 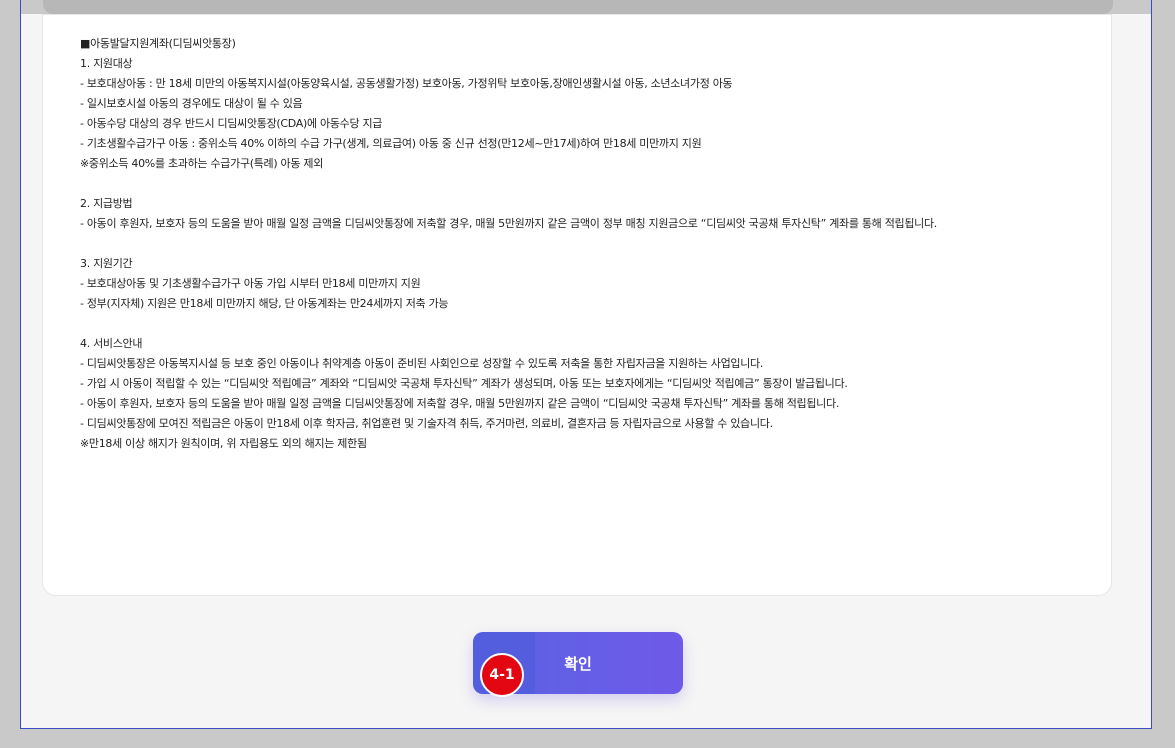 What do you see at coordinates (202, 163) in the screenshot?
I see `section-note: ※중위소득 40%를 초과하는 수급가구(특례) 아동 제외` at bounding box center [202, 163].